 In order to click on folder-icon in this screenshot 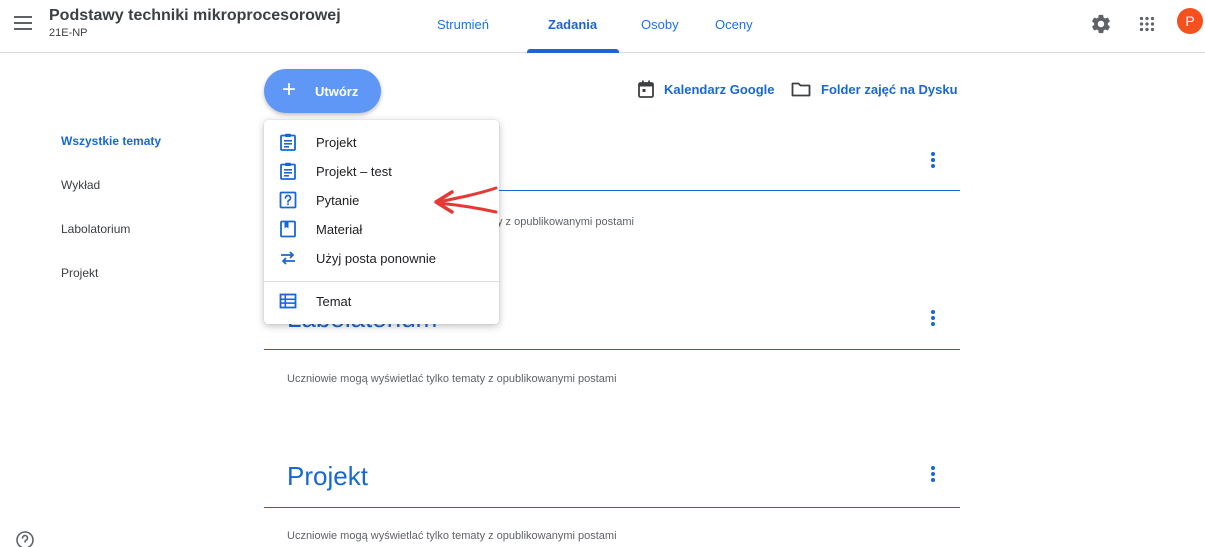, I will do `click(801, 89)`.